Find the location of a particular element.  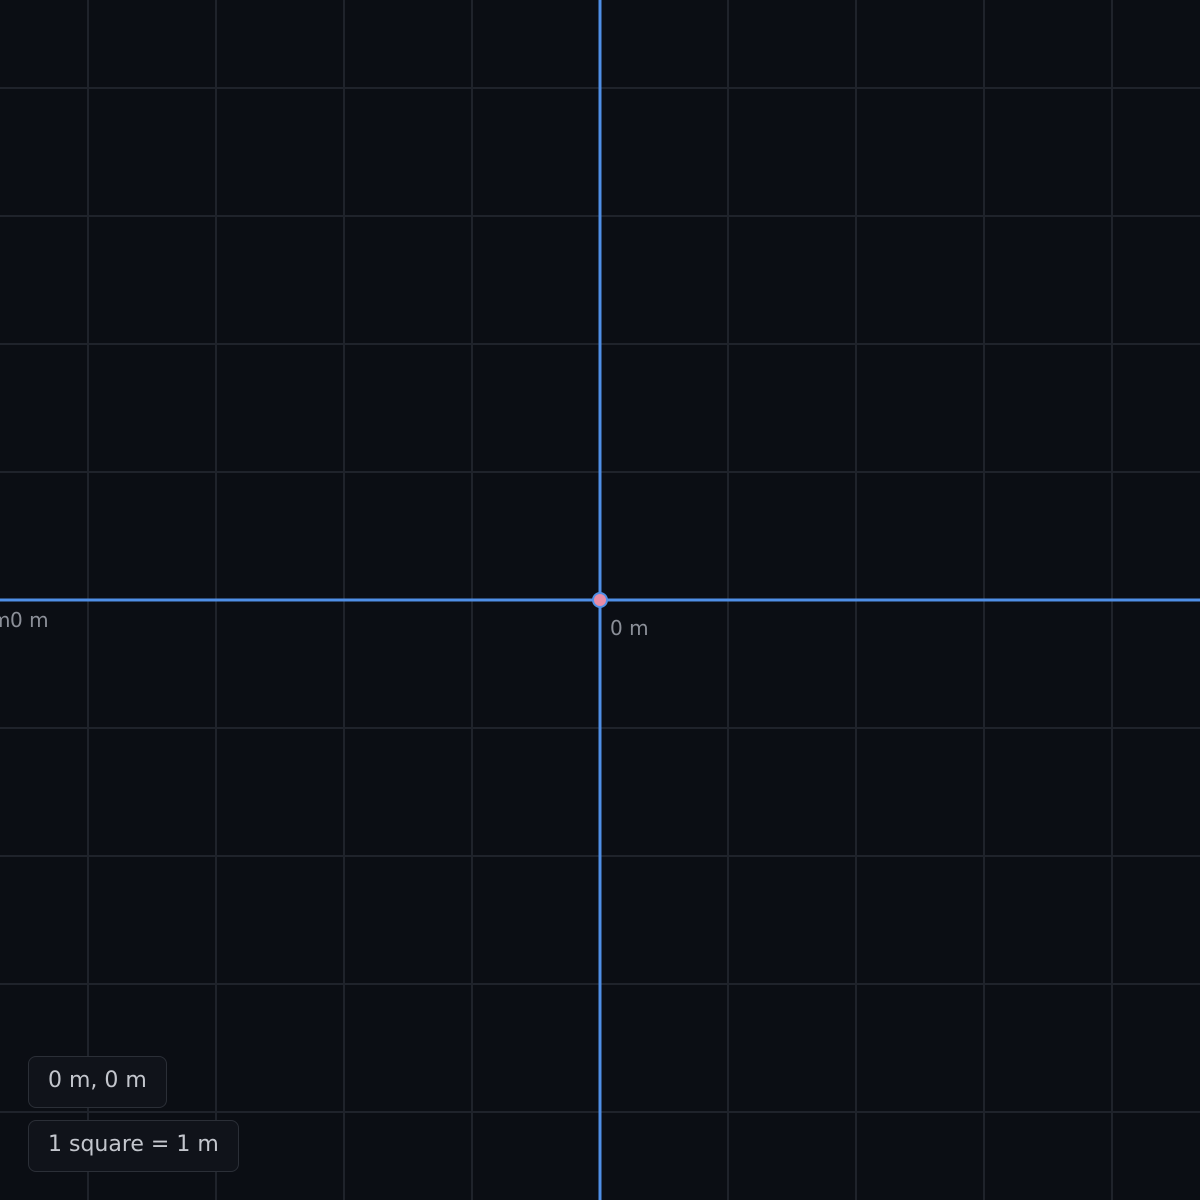

origin-marker is located at coordinates (600, 600).